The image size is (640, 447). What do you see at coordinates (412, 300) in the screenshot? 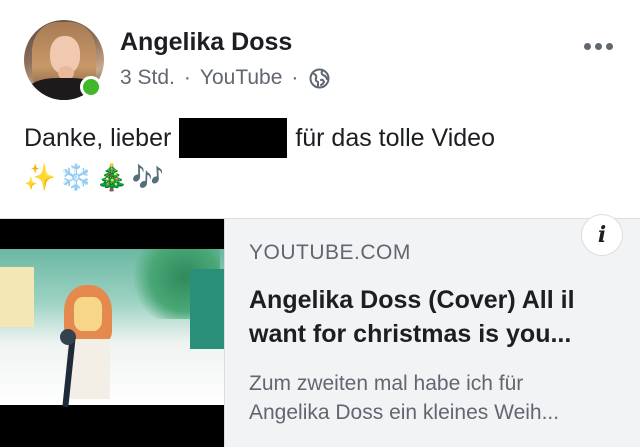
I see `link-title-line1: Angelika Doss (Cover) All il` at bounding box center [412, 300].